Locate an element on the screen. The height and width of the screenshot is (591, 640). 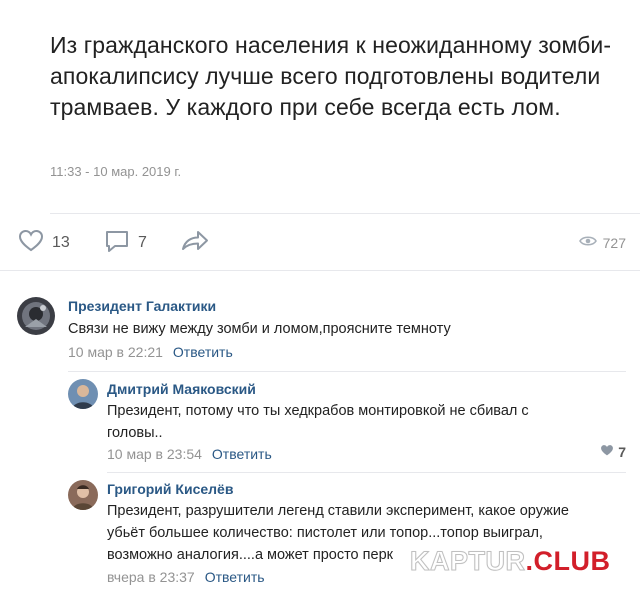
watermark-text-primary: KAPTUR is located at coordinates (468, 561).